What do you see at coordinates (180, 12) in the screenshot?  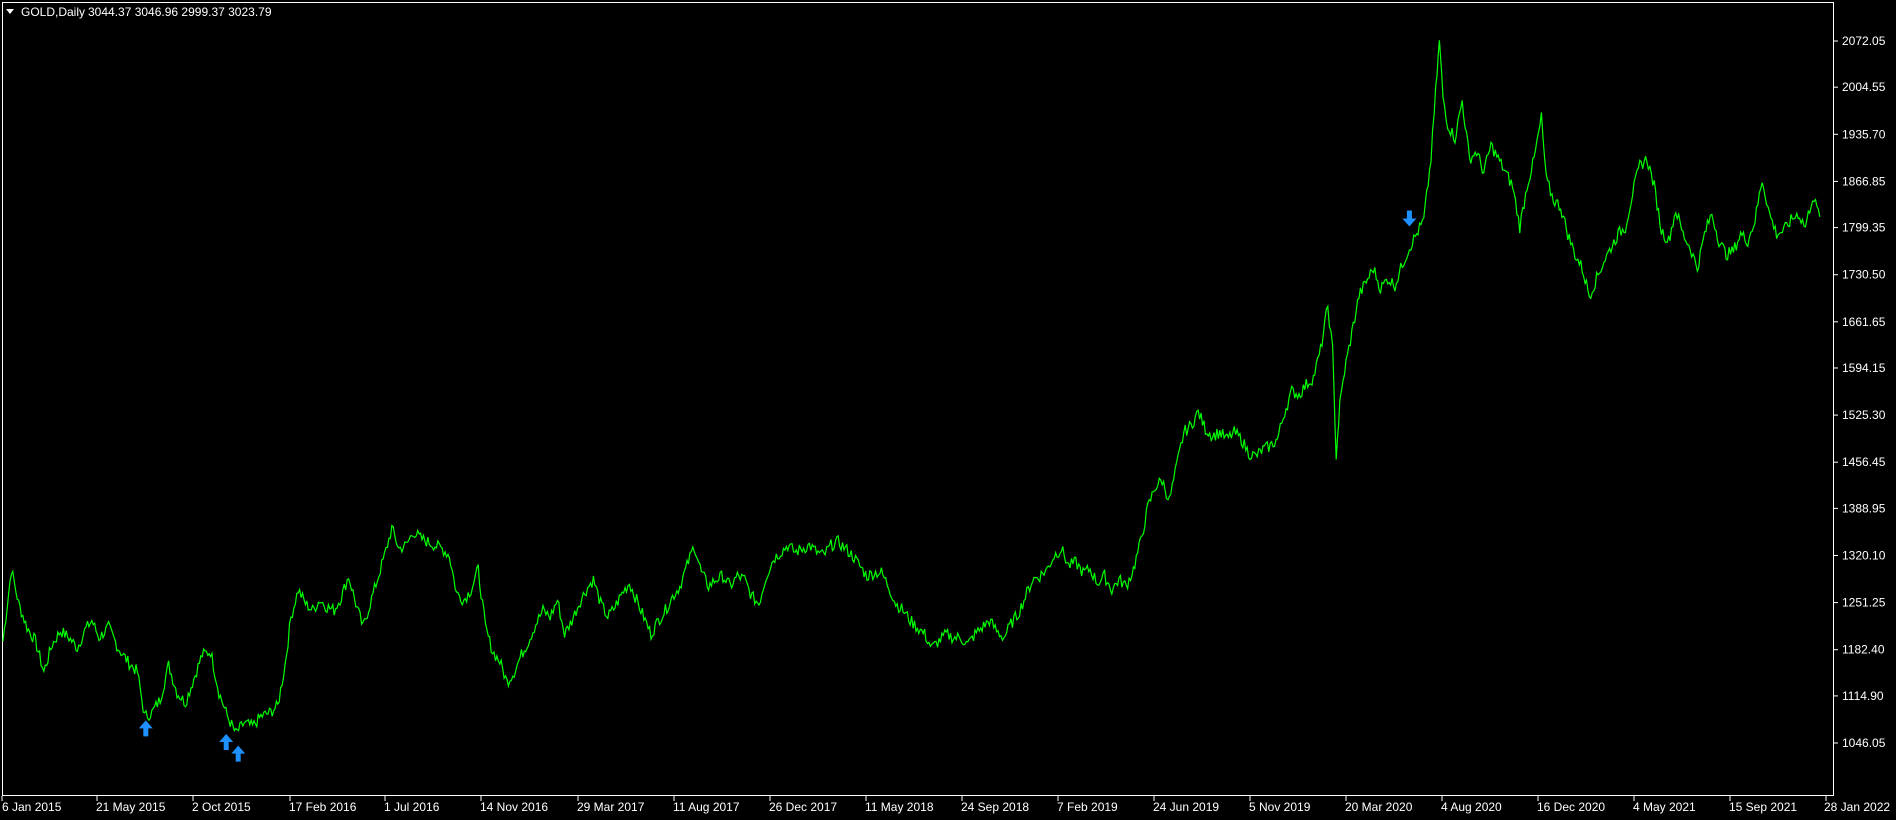 I see `ohlc-values: 3044.37 3046.96 2999.37 3023.79` at bounding box center [180, 12].